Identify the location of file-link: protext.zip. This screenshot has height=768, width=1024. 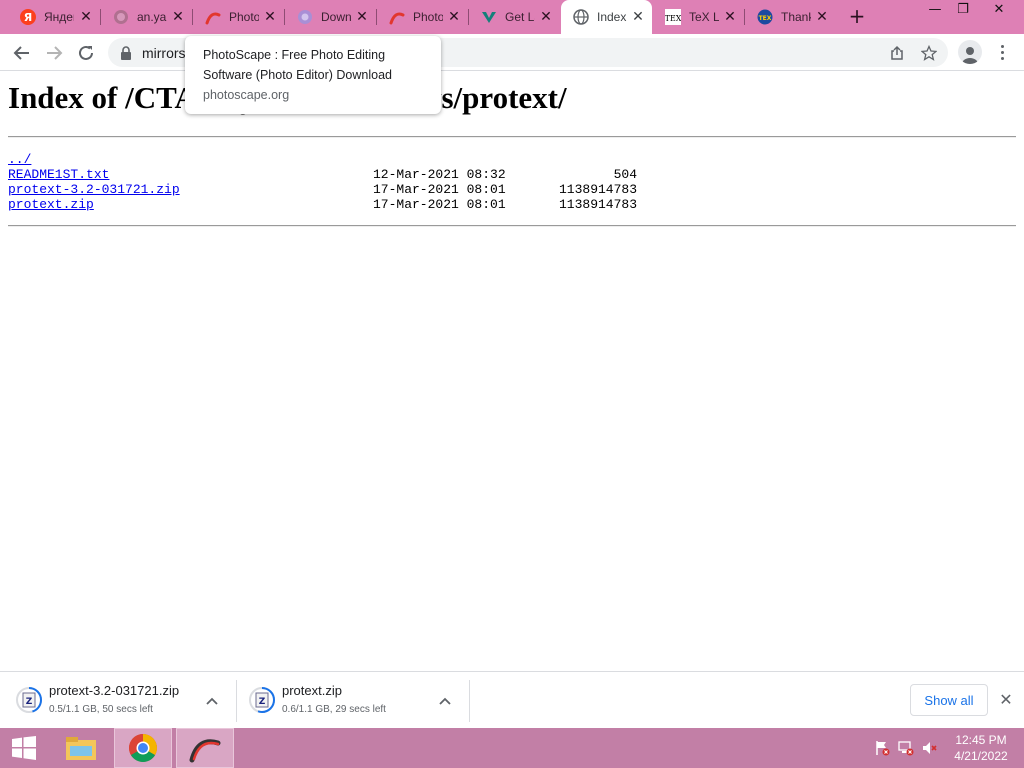
(51, 204).